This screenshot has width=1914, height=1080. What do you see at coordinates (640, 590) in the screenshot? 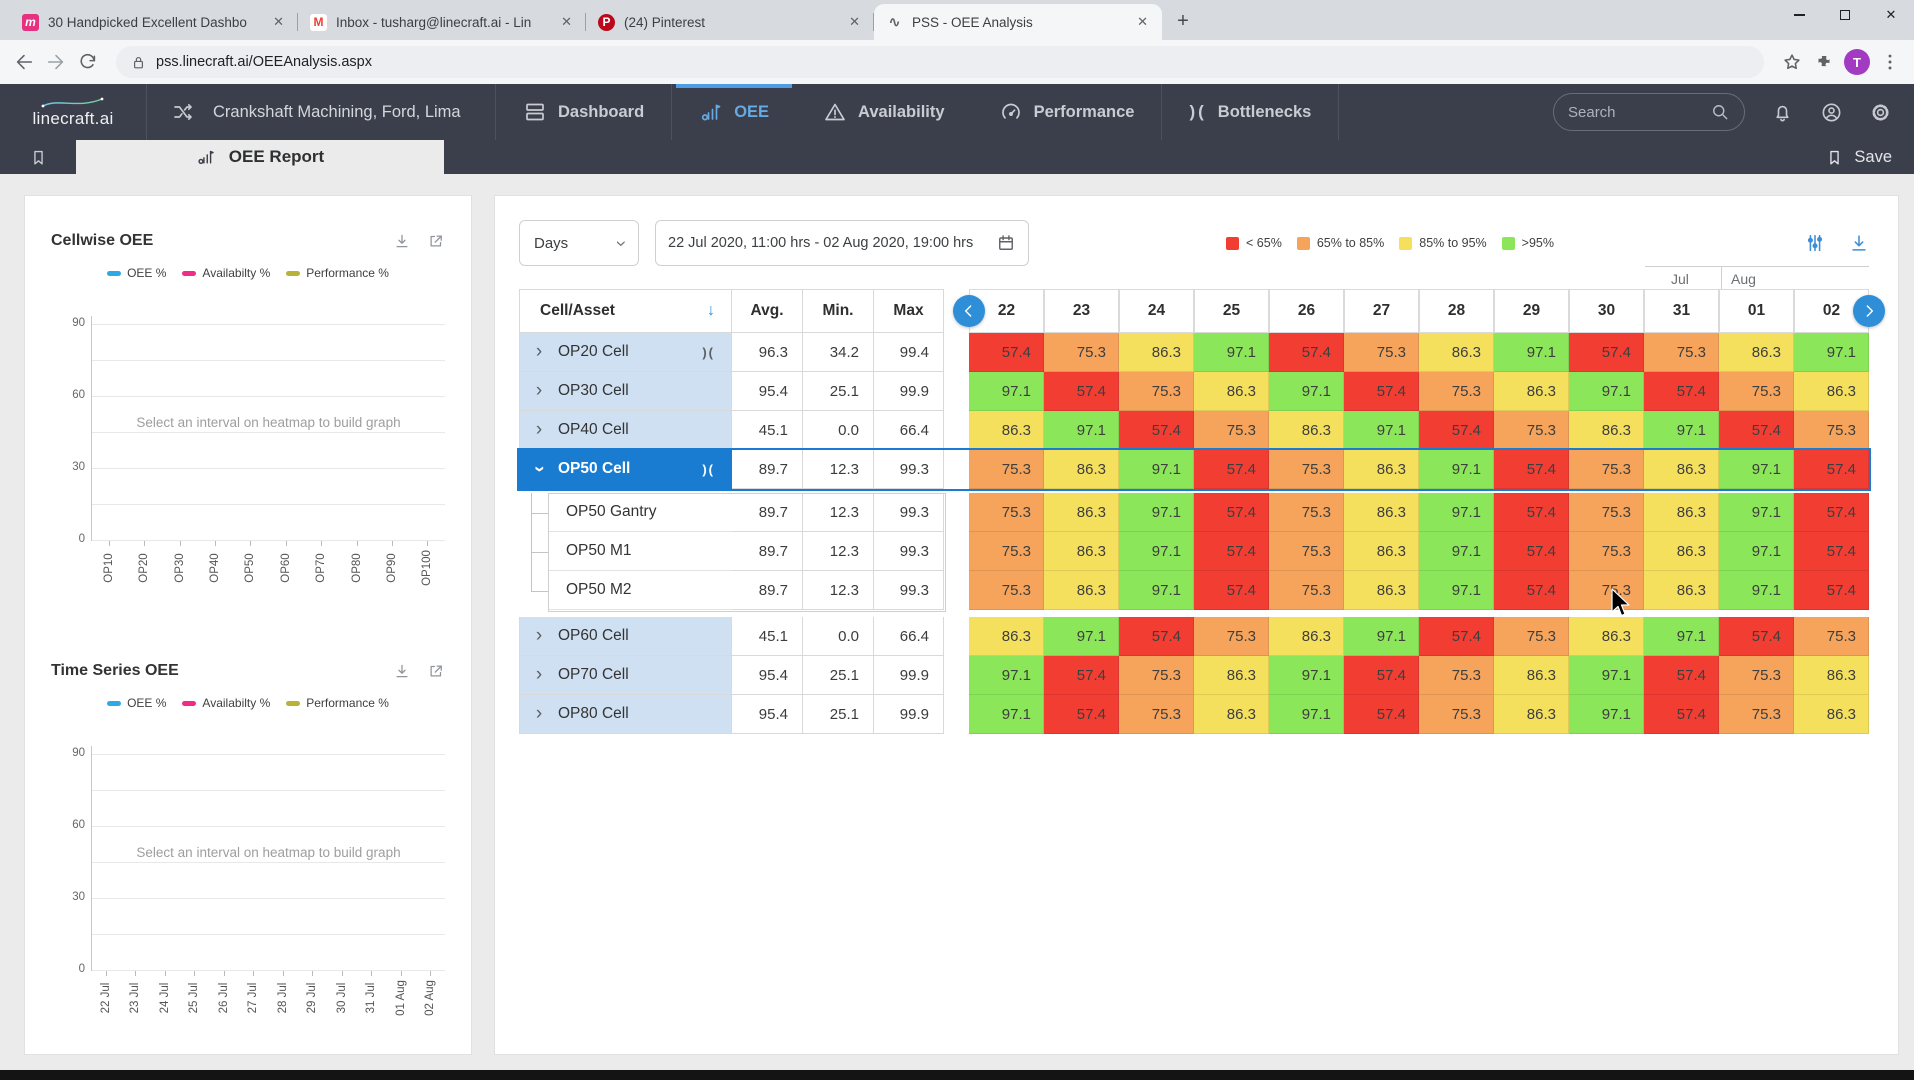
I see `row-name-cell: OP50 M2` at bounding box center [640, 590].